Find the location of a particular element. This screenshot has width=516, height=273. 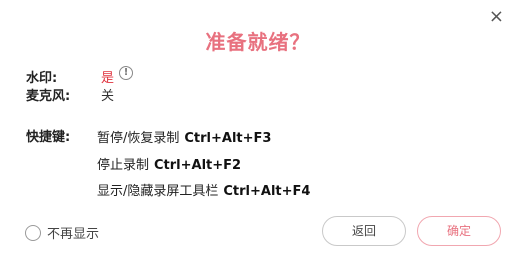

watermark-value: 是 is located at coordinates (108, 78).